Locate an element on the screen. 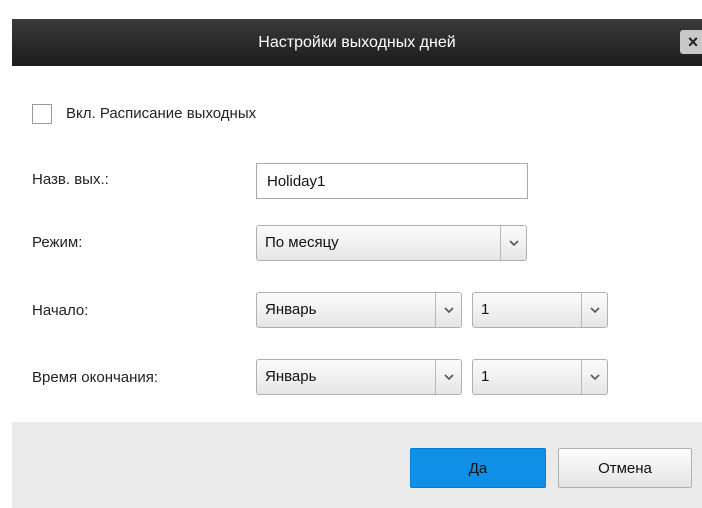 This screenshot has height=508, width=702. start-day-dropdown-arrow is located at coordinates (594, 310).